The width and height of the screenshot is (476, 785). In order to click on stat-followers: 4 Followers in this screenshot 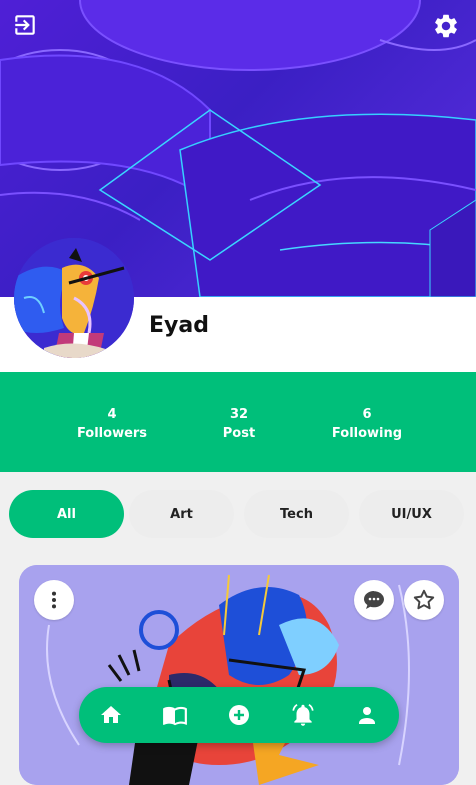, I will do `click(112, 424)`.